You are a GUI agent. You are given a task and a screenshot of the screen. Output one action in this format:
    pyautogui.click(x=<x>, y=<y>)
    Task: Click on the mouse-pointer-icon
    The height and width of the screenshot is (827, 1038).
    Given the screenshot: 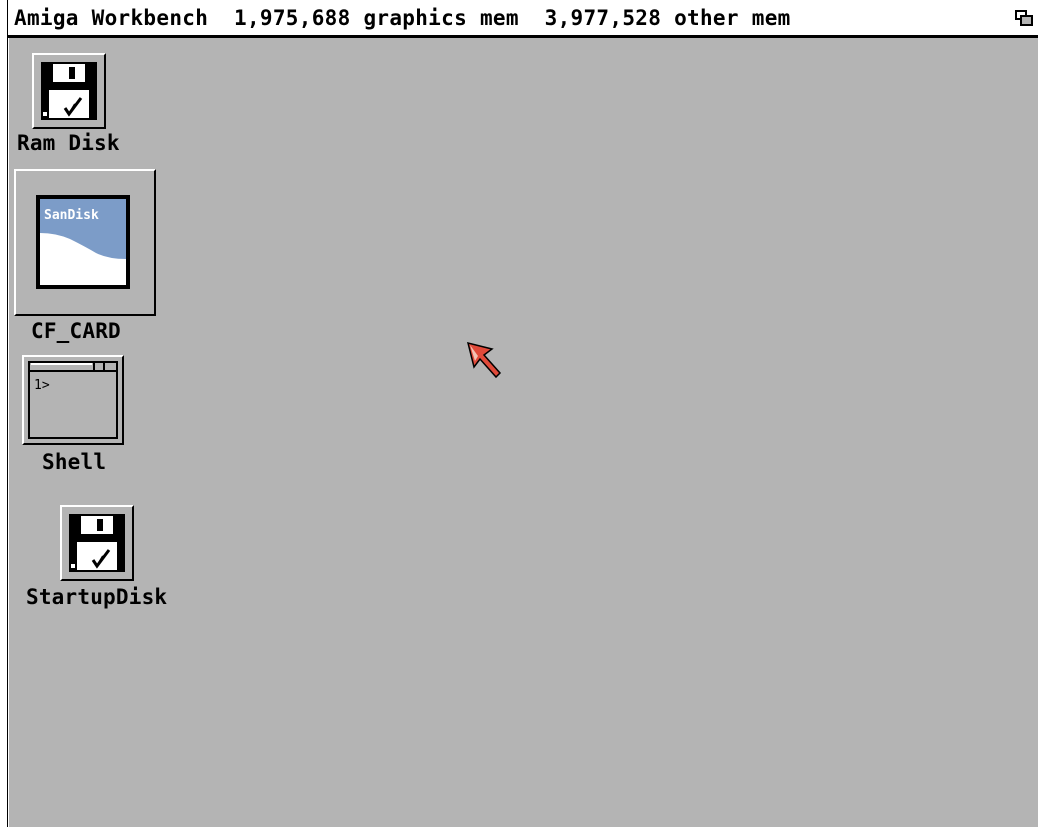 What is the action you would take?
    pyautogui.click(x=484, y=360)
    